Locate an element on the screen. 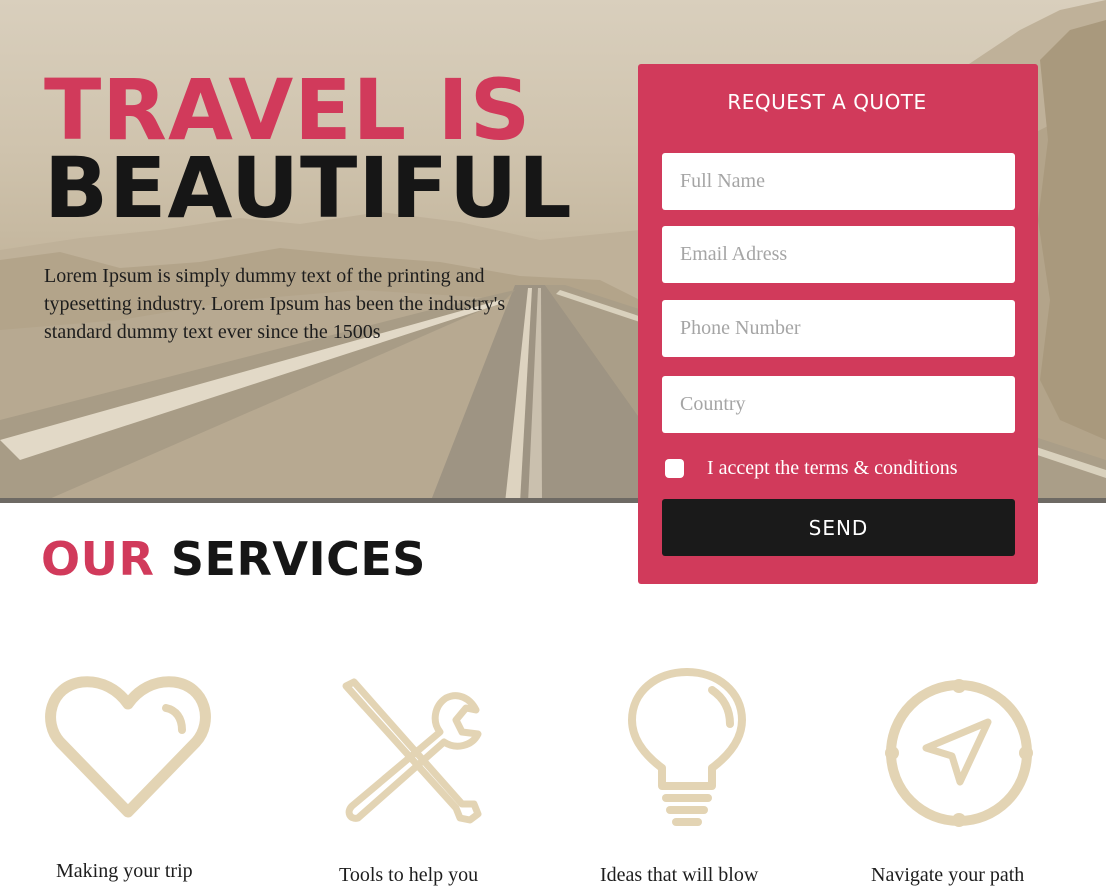 This screenshot has height=887, width=1106. services-title-rest: SERVICES is located at coordinates (298, 559).